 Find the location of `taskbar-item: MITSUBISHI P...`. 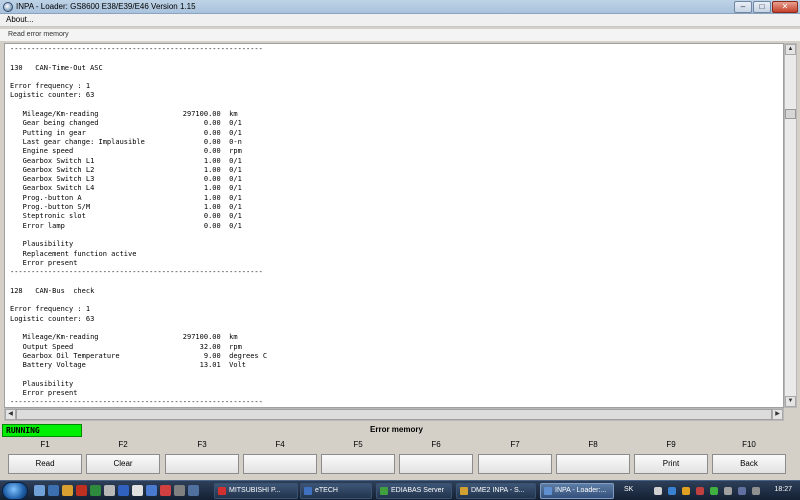

taskbar-item: MITSUBISHI P... is located at coordinates (256, 491).